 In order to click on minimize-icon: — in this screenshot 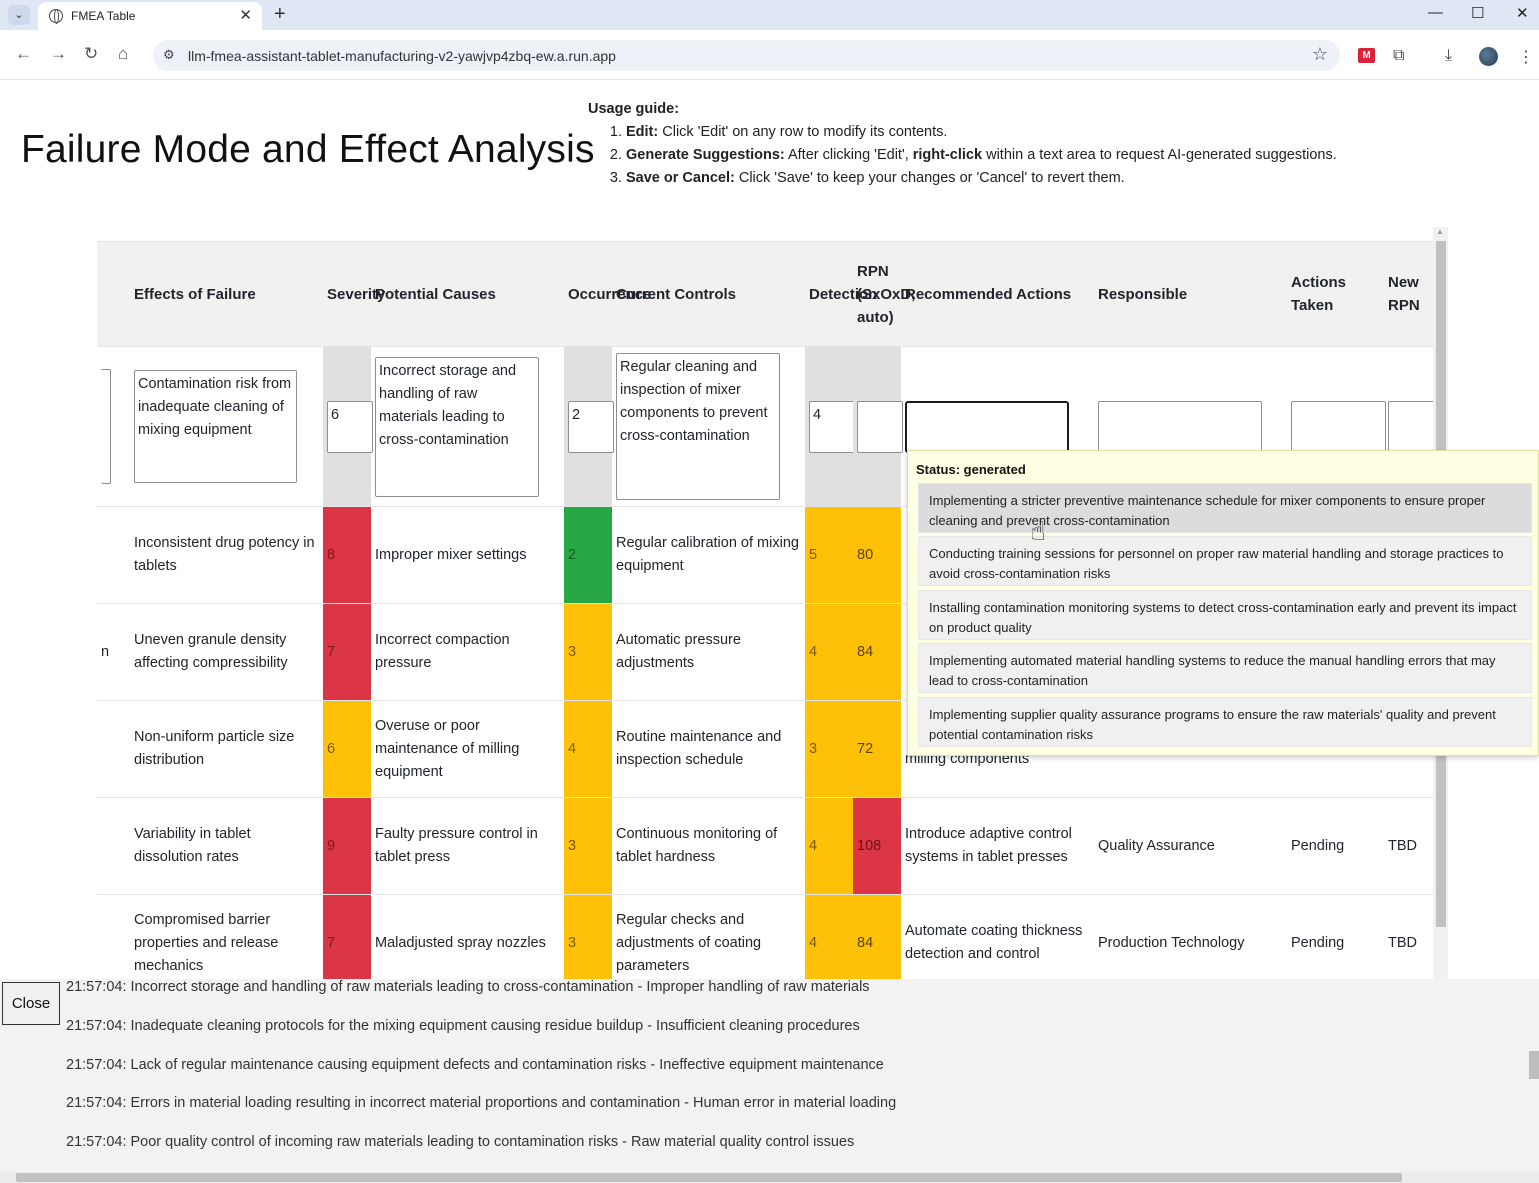, I will do `click(1435, 12)`.